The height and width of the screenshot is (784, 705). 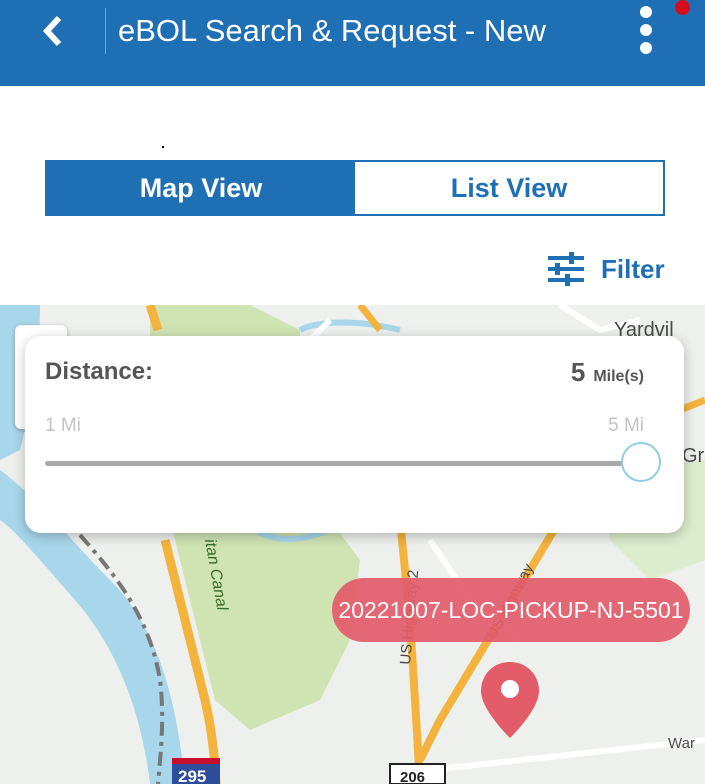 I want to click on distance-label: Distance:, so click(x=99, y=371).